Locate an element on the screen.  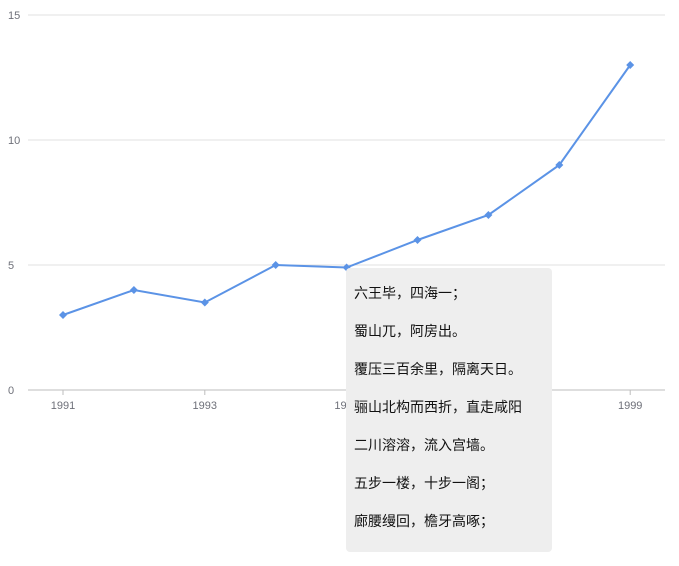
tooltip-line: 覆压三百余里，隔离天日。 is located at coordinates (438, 370).